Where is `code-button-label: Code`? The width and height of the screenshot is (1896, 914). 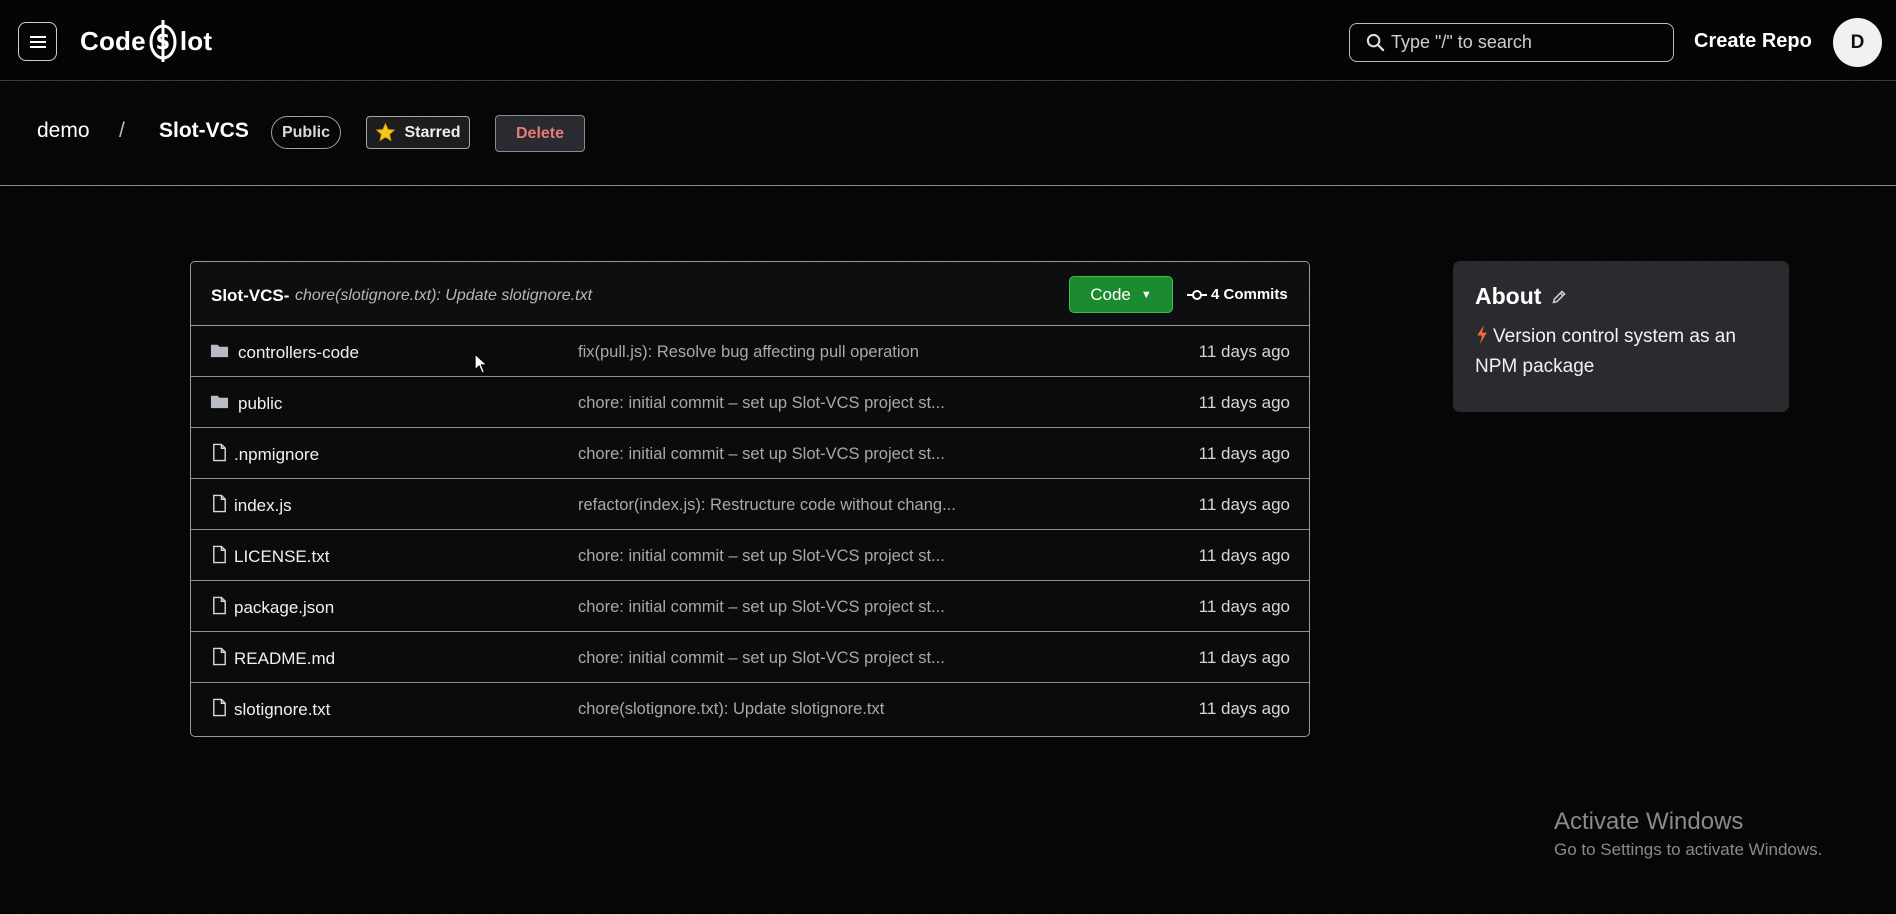
code-button-label: Code is located at coordinates (1110, 294).